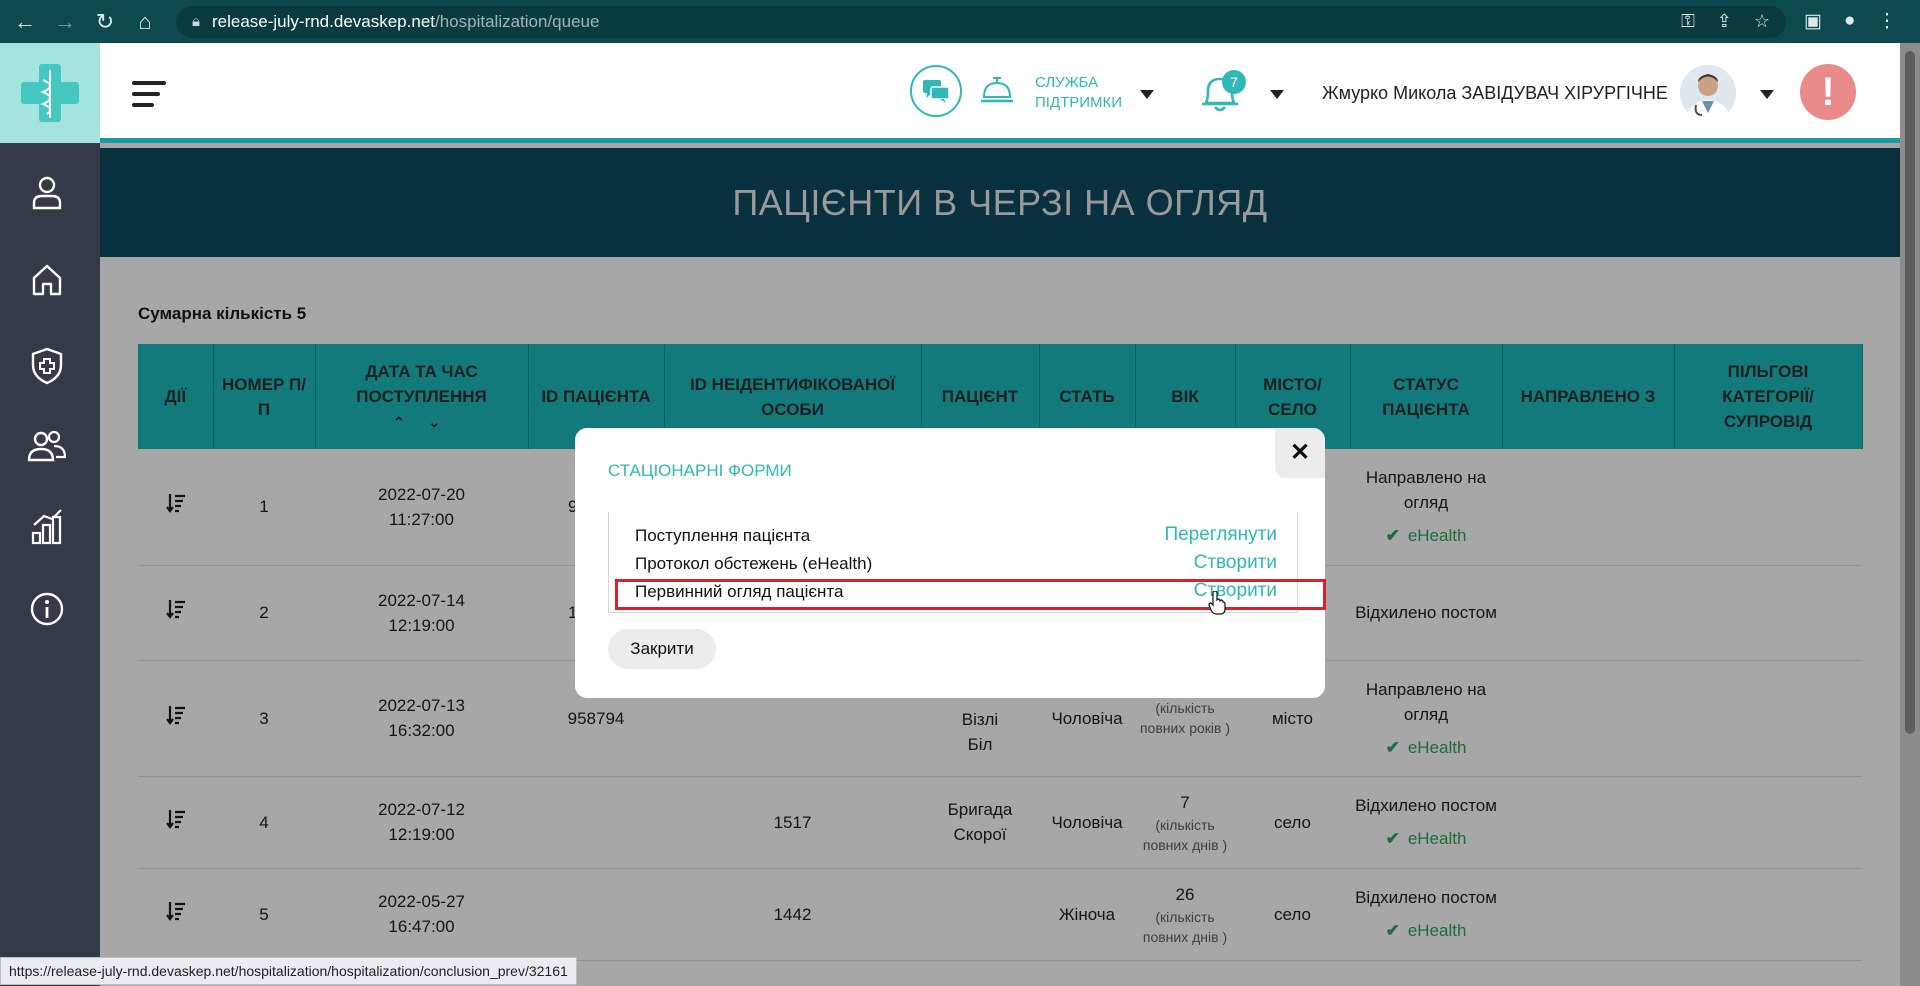 The width and height of the screenshot is (1920, 986). I want to click on col-header-number: НОМЕР П/П, so click(264, 396).